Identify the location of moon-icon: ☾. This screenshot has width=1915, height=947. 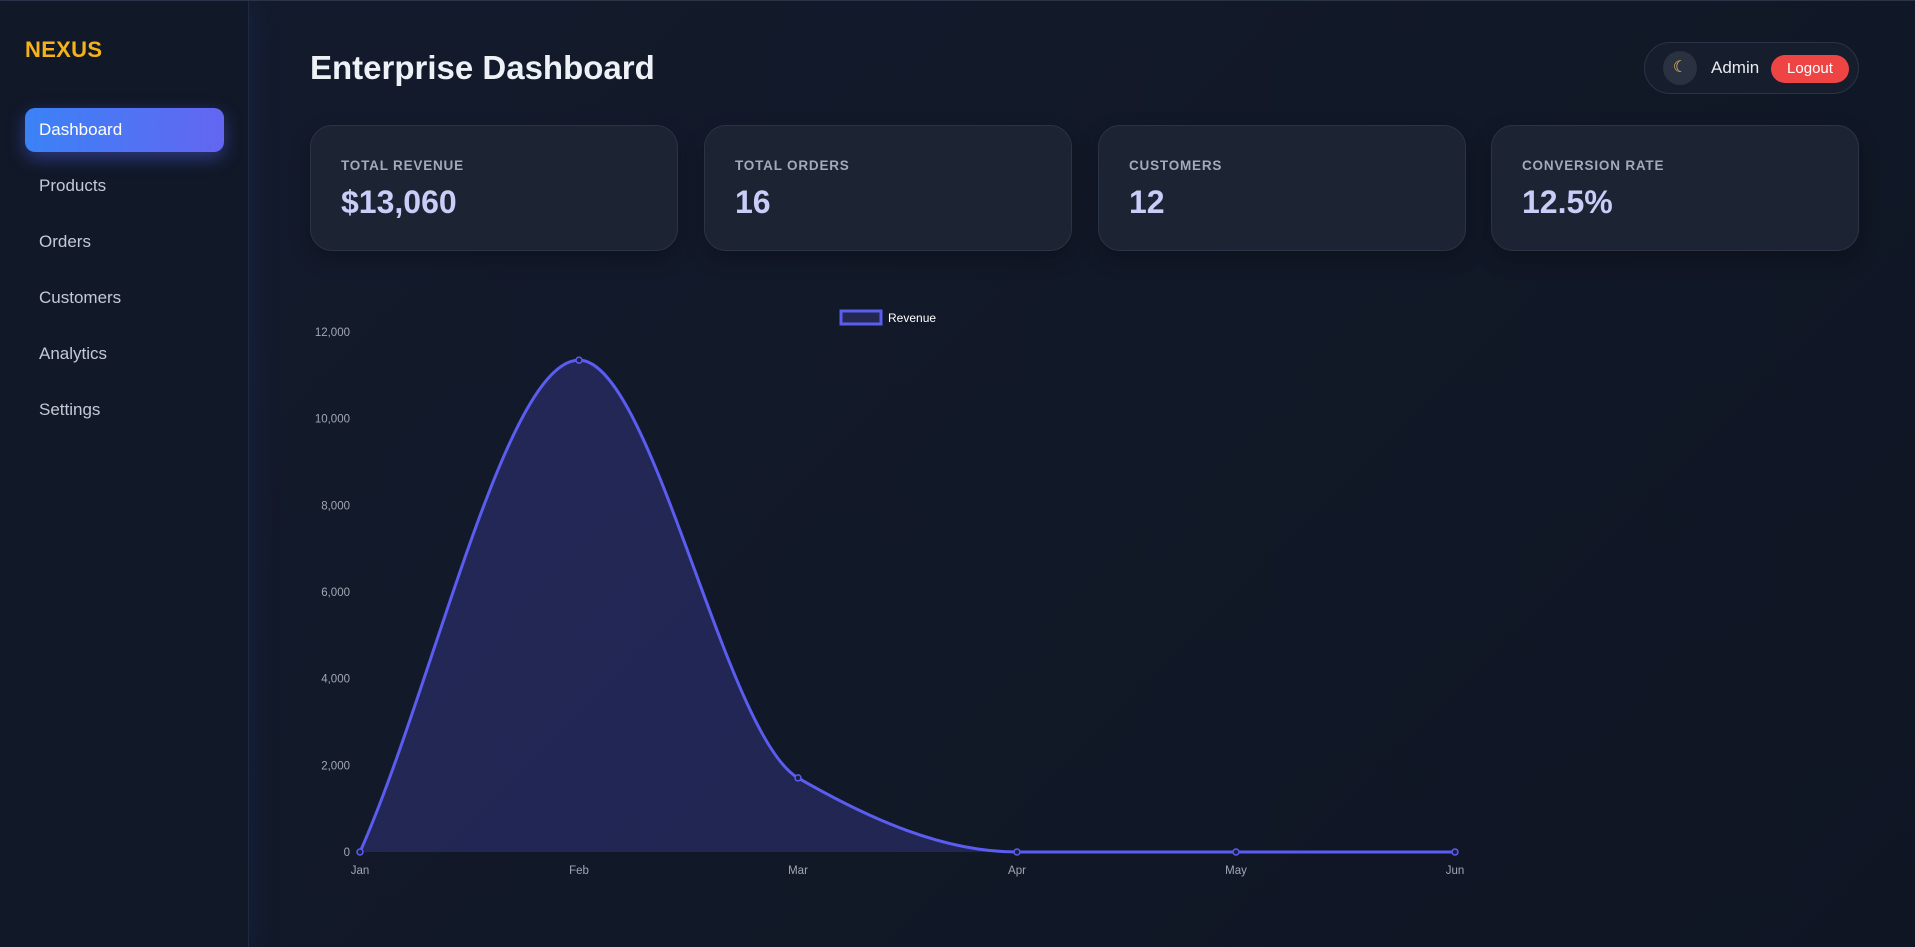
(1680, 68).